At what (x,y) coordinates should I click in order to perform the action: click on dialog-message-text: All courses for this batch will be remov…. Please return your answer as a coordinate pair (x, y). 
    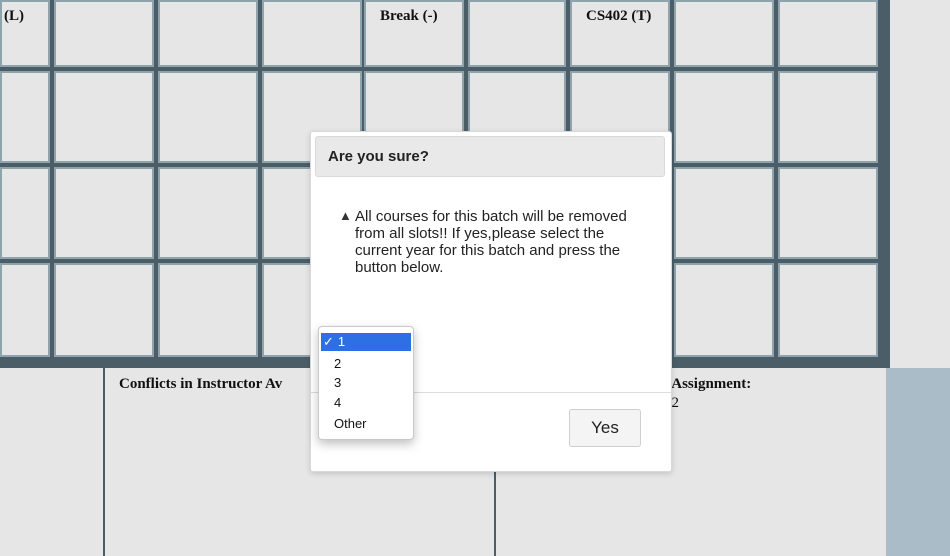
    Looking at the image, I should click on (491, 242).